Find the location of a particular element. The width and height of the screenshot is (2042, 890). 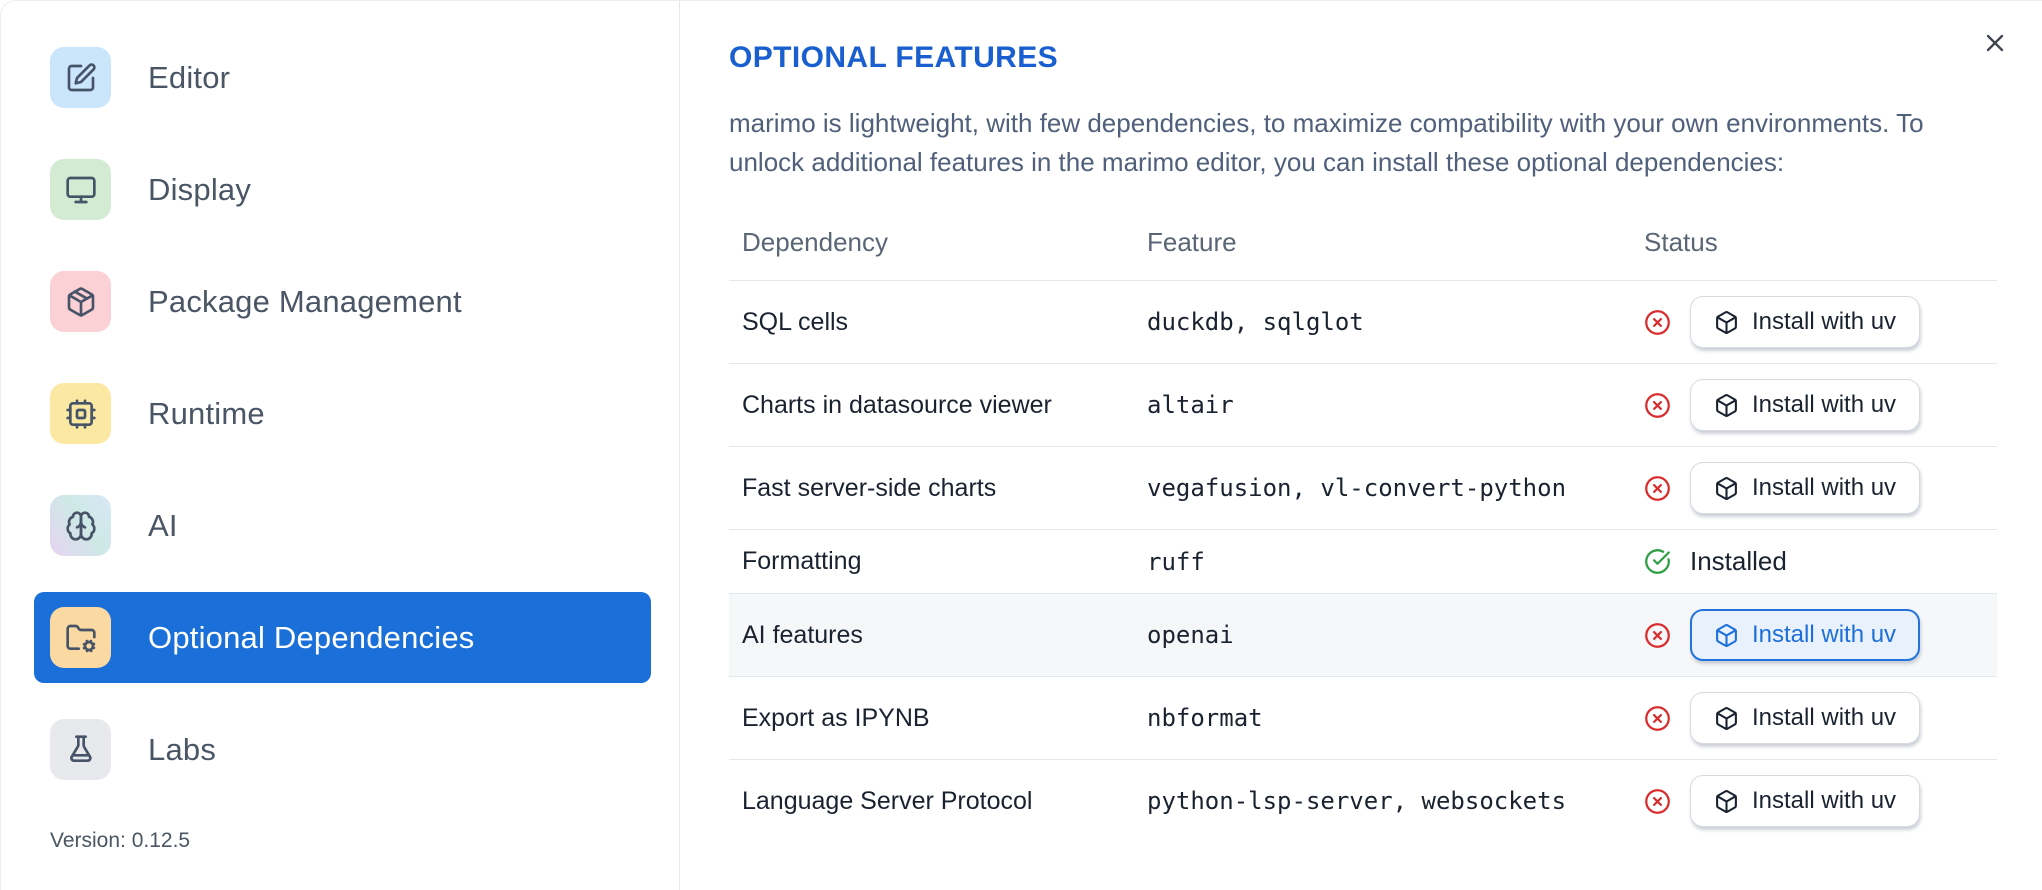

folder-cog-icon is located at coordinates (80, 637).